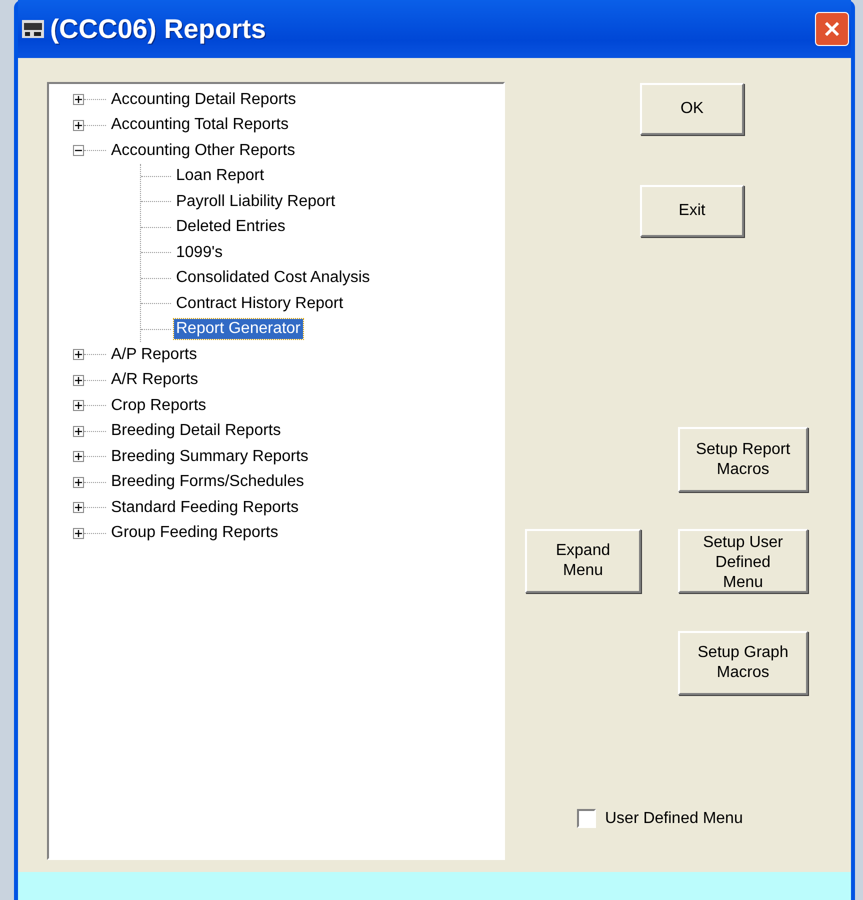  Describe the element at coordinates (238, 329) in the screenshot. I see `tree-item: Report Generator` at that location.